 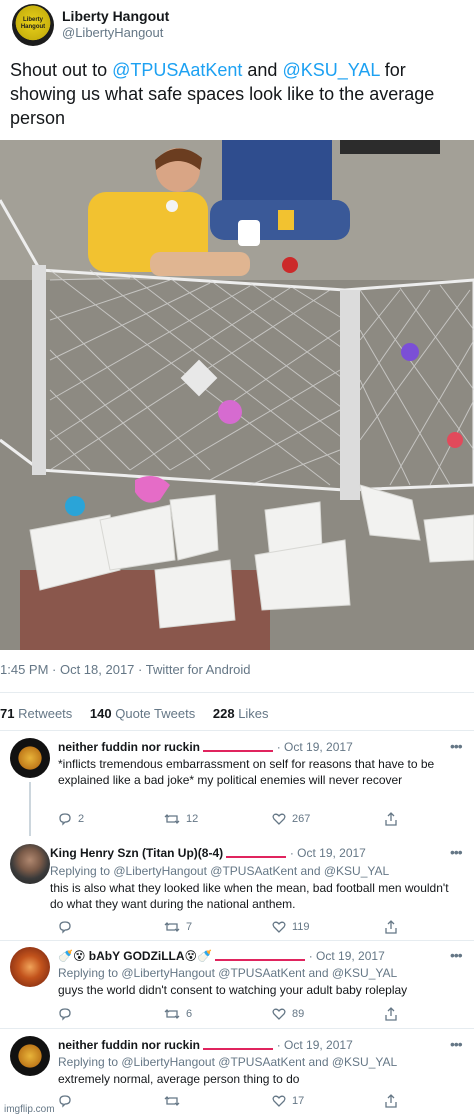 I want to click on reply-actions: 17, so click(x=238, y=1103).